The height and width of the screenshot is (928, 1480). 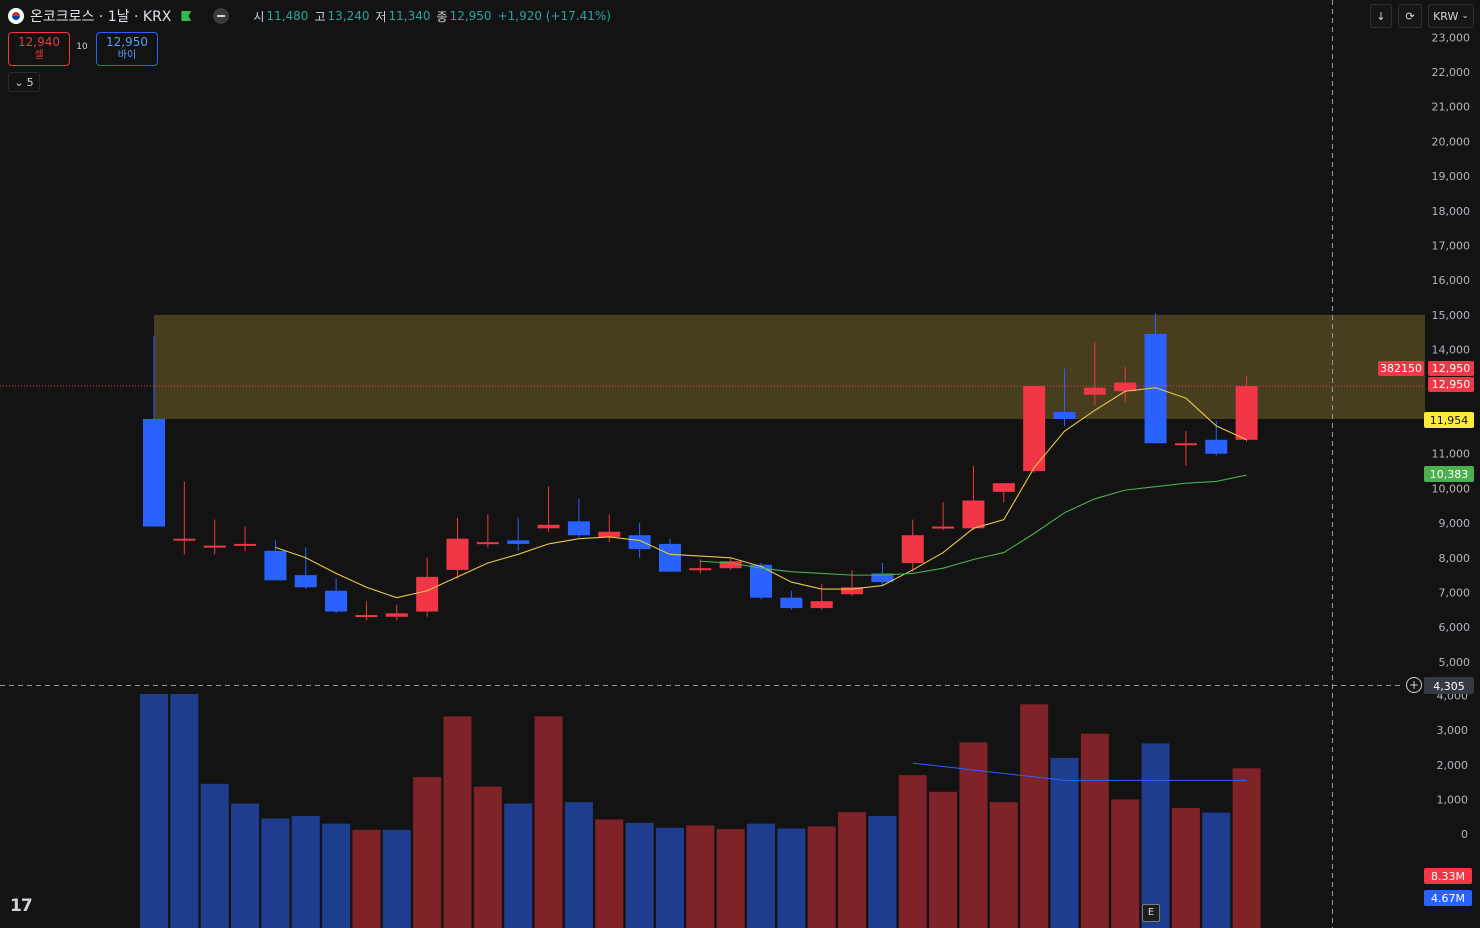 What do you see at coordinates (1451, 107) in the screenshot?
I see `price-axis-tick: 21,000` at bounding box center [1451, 107].